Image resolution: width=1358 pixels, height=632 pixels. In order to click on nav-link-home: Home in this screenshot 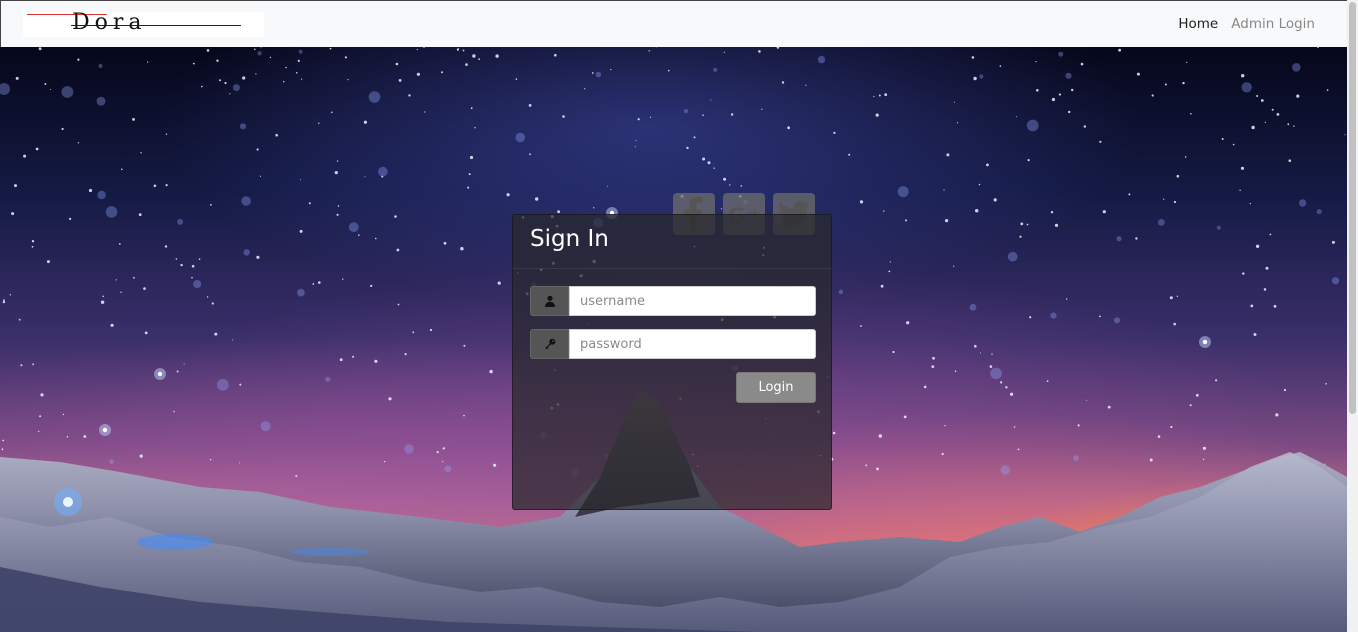, I will do `click(1198, 24)`.